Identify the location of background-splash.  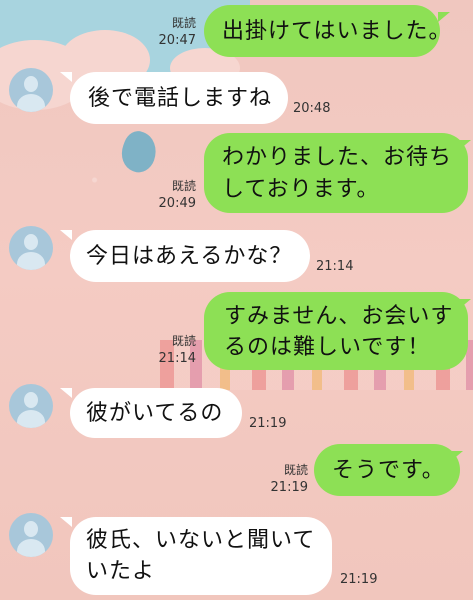
(139, 152).